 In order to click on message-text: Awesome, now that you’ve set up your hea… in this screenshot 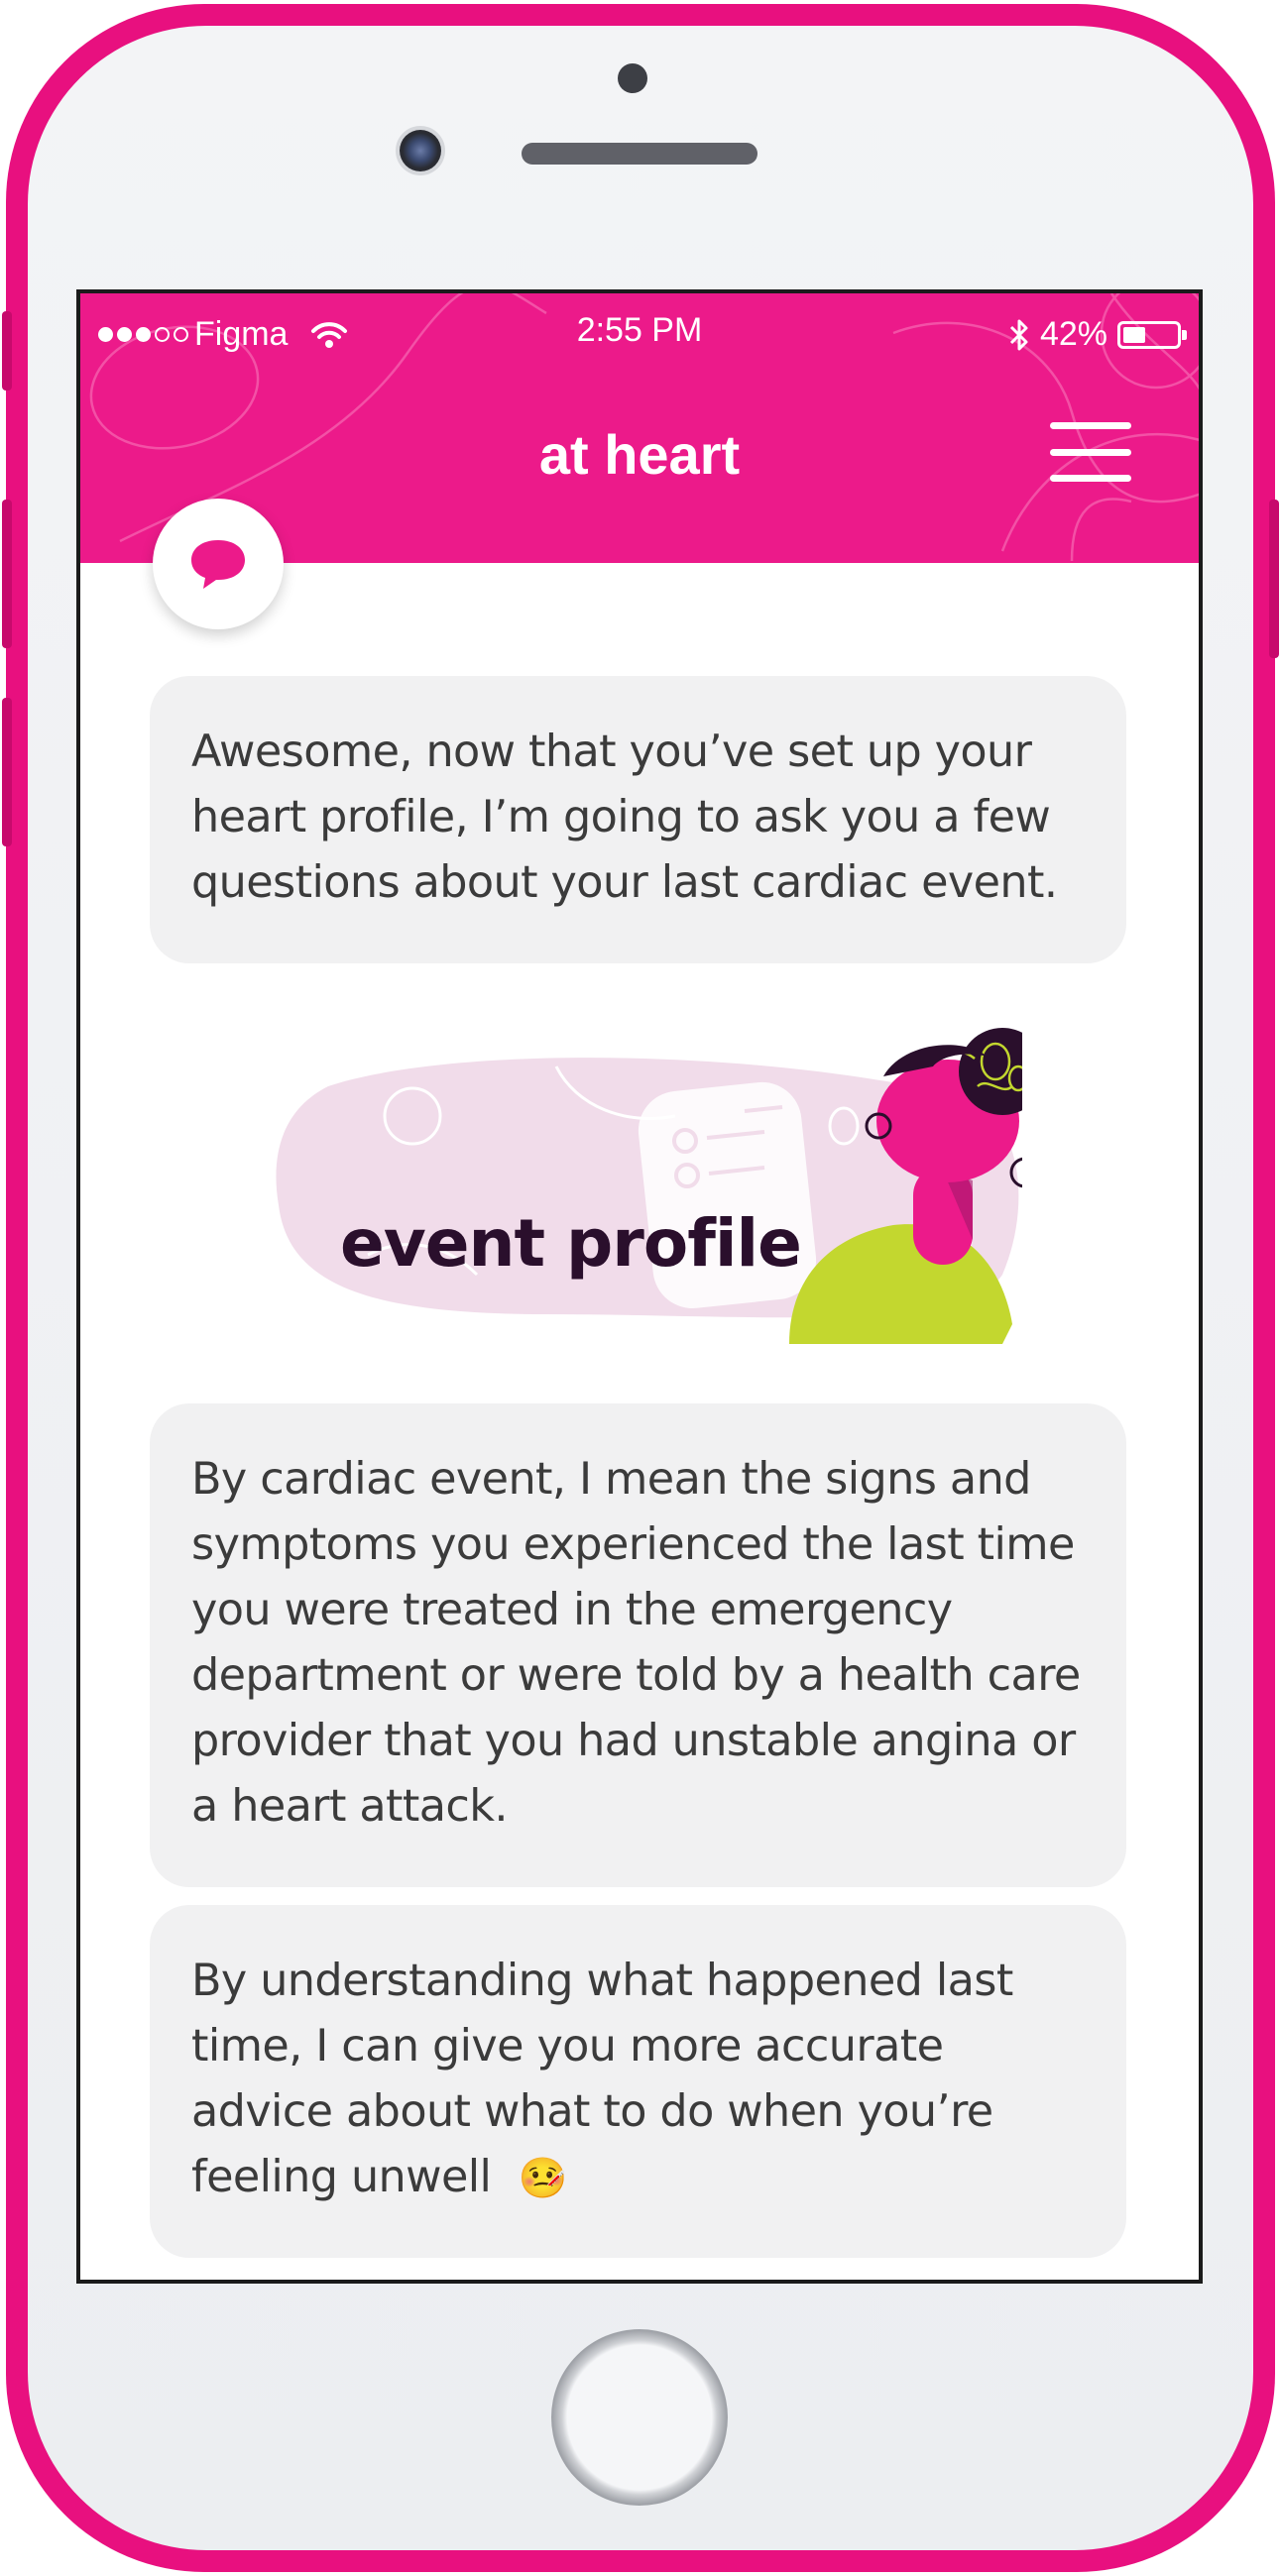, I will do `click(624, 817)`.